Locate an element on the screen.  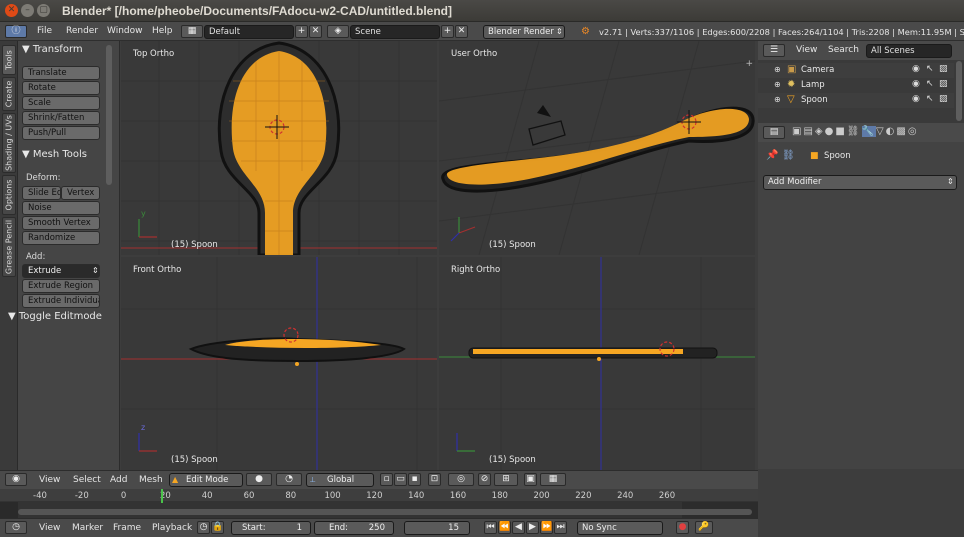
view3d-menu-select: Select is located at coordinates (87, 480).